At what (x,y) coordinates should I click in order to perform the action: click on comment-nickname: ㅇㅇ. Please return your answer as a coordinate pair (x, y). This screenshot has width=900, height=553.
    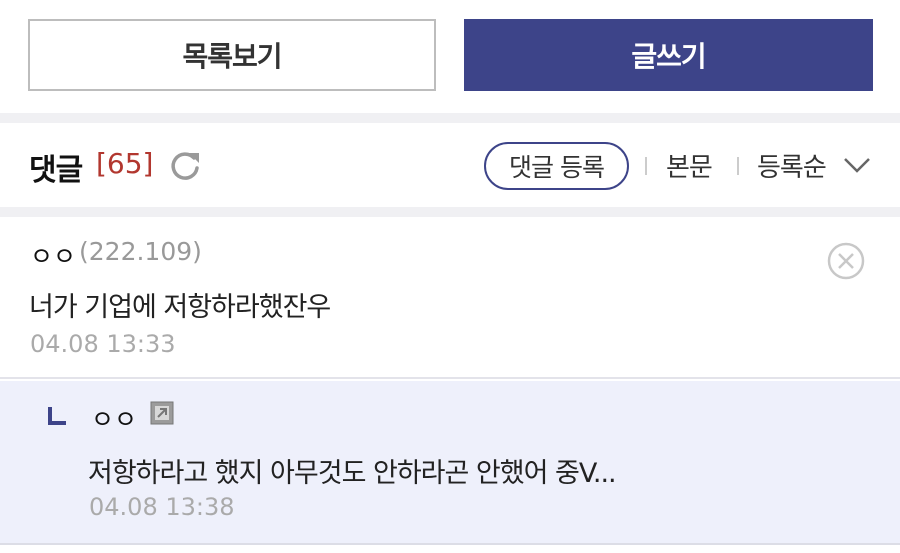
    Looking at the image, I should click on (53, 255).